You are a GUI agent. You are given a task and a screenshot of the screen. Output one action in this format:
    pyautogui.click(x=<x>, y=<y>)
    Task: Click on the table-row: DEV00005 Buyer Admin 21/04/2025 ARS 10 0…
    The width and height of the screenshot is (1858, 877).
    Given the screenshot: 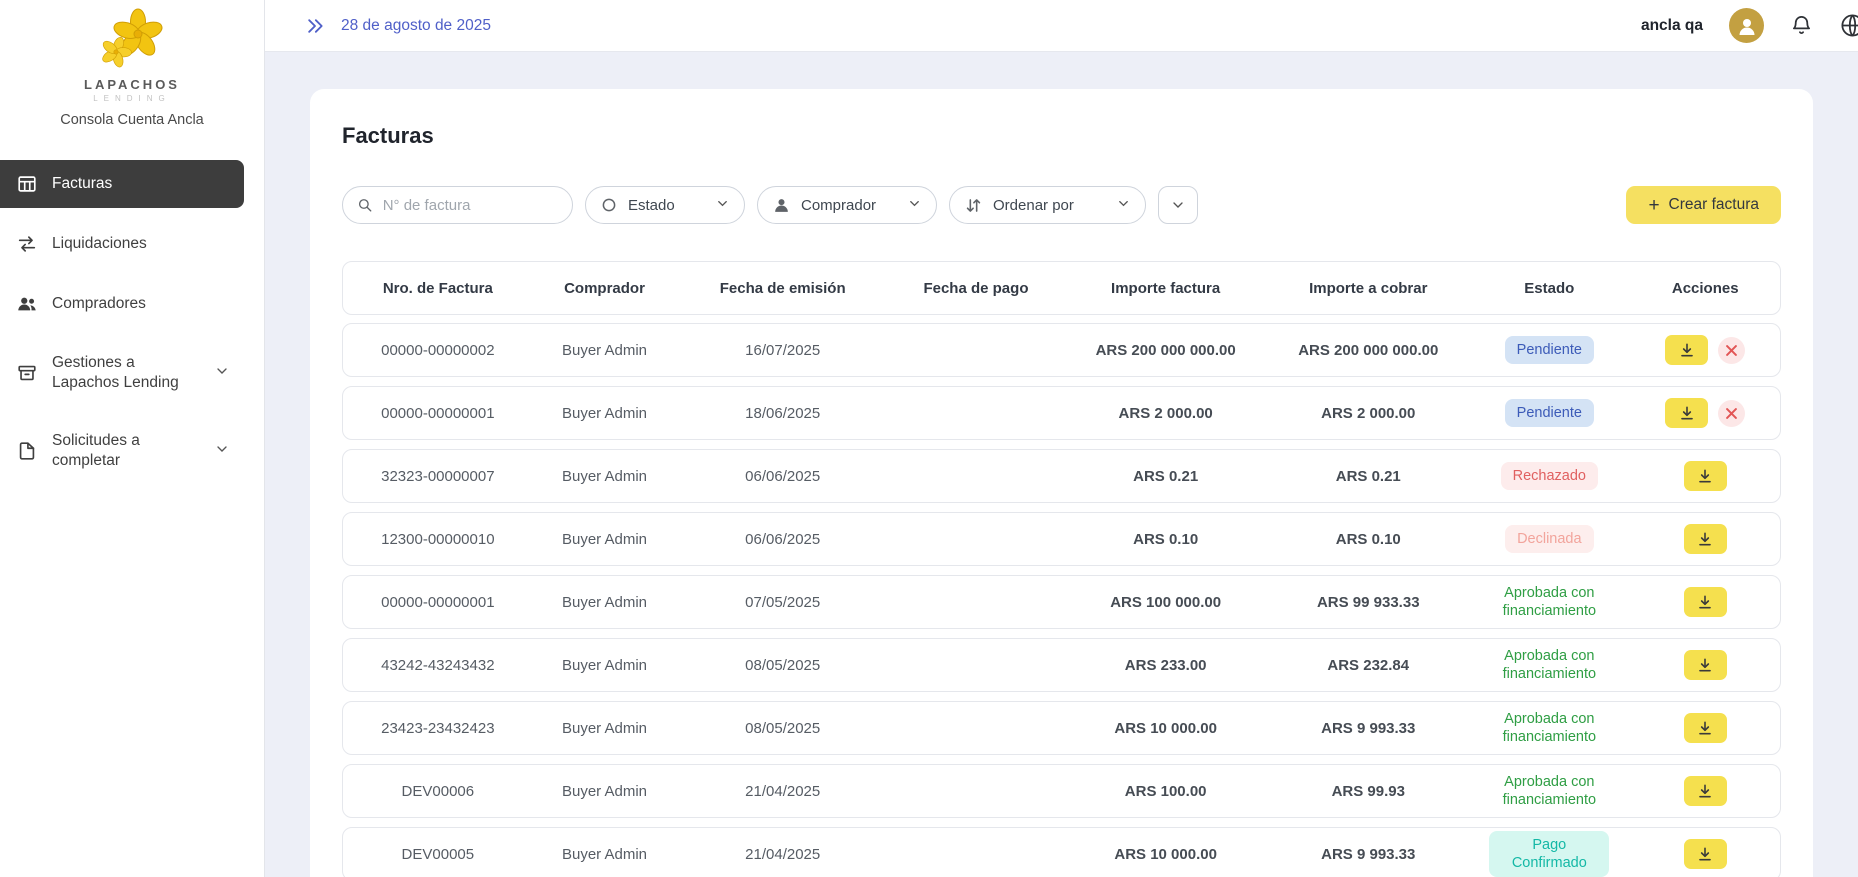 What is the action you would take?
    pyautogui.click(x=1061, y=852)
    